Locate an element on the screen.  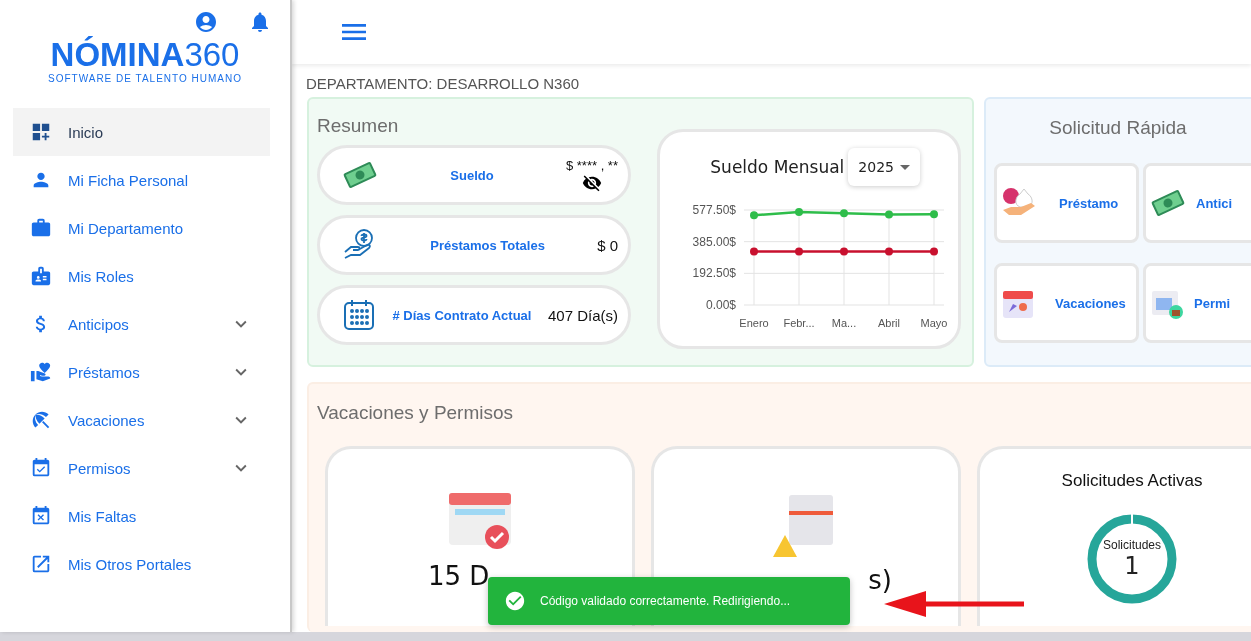
ring-count: 1 is located at coordinates (1132, 566).